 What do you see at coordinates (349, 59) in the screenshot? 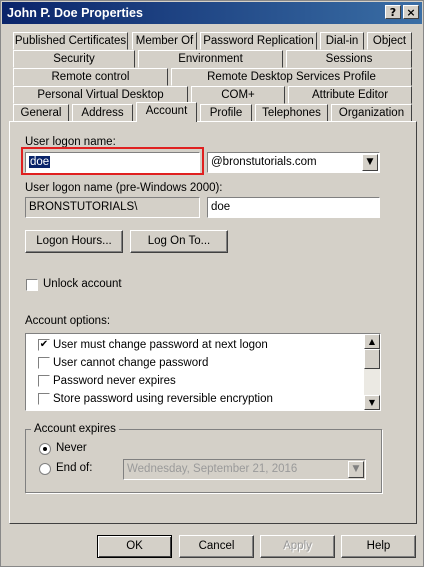
I see `tab-sessions: Sessions` at bounding box center [349, 59].